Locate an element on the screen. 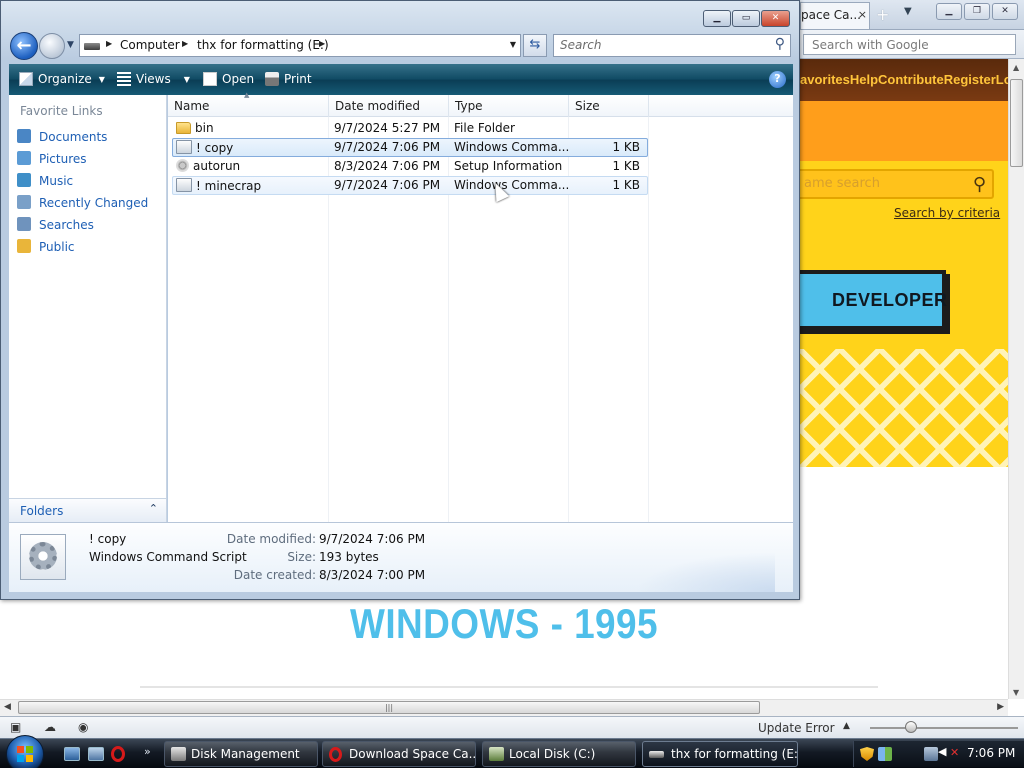  scroll-left-arrow-icon: ◀ is located at coordinates (7, 707).